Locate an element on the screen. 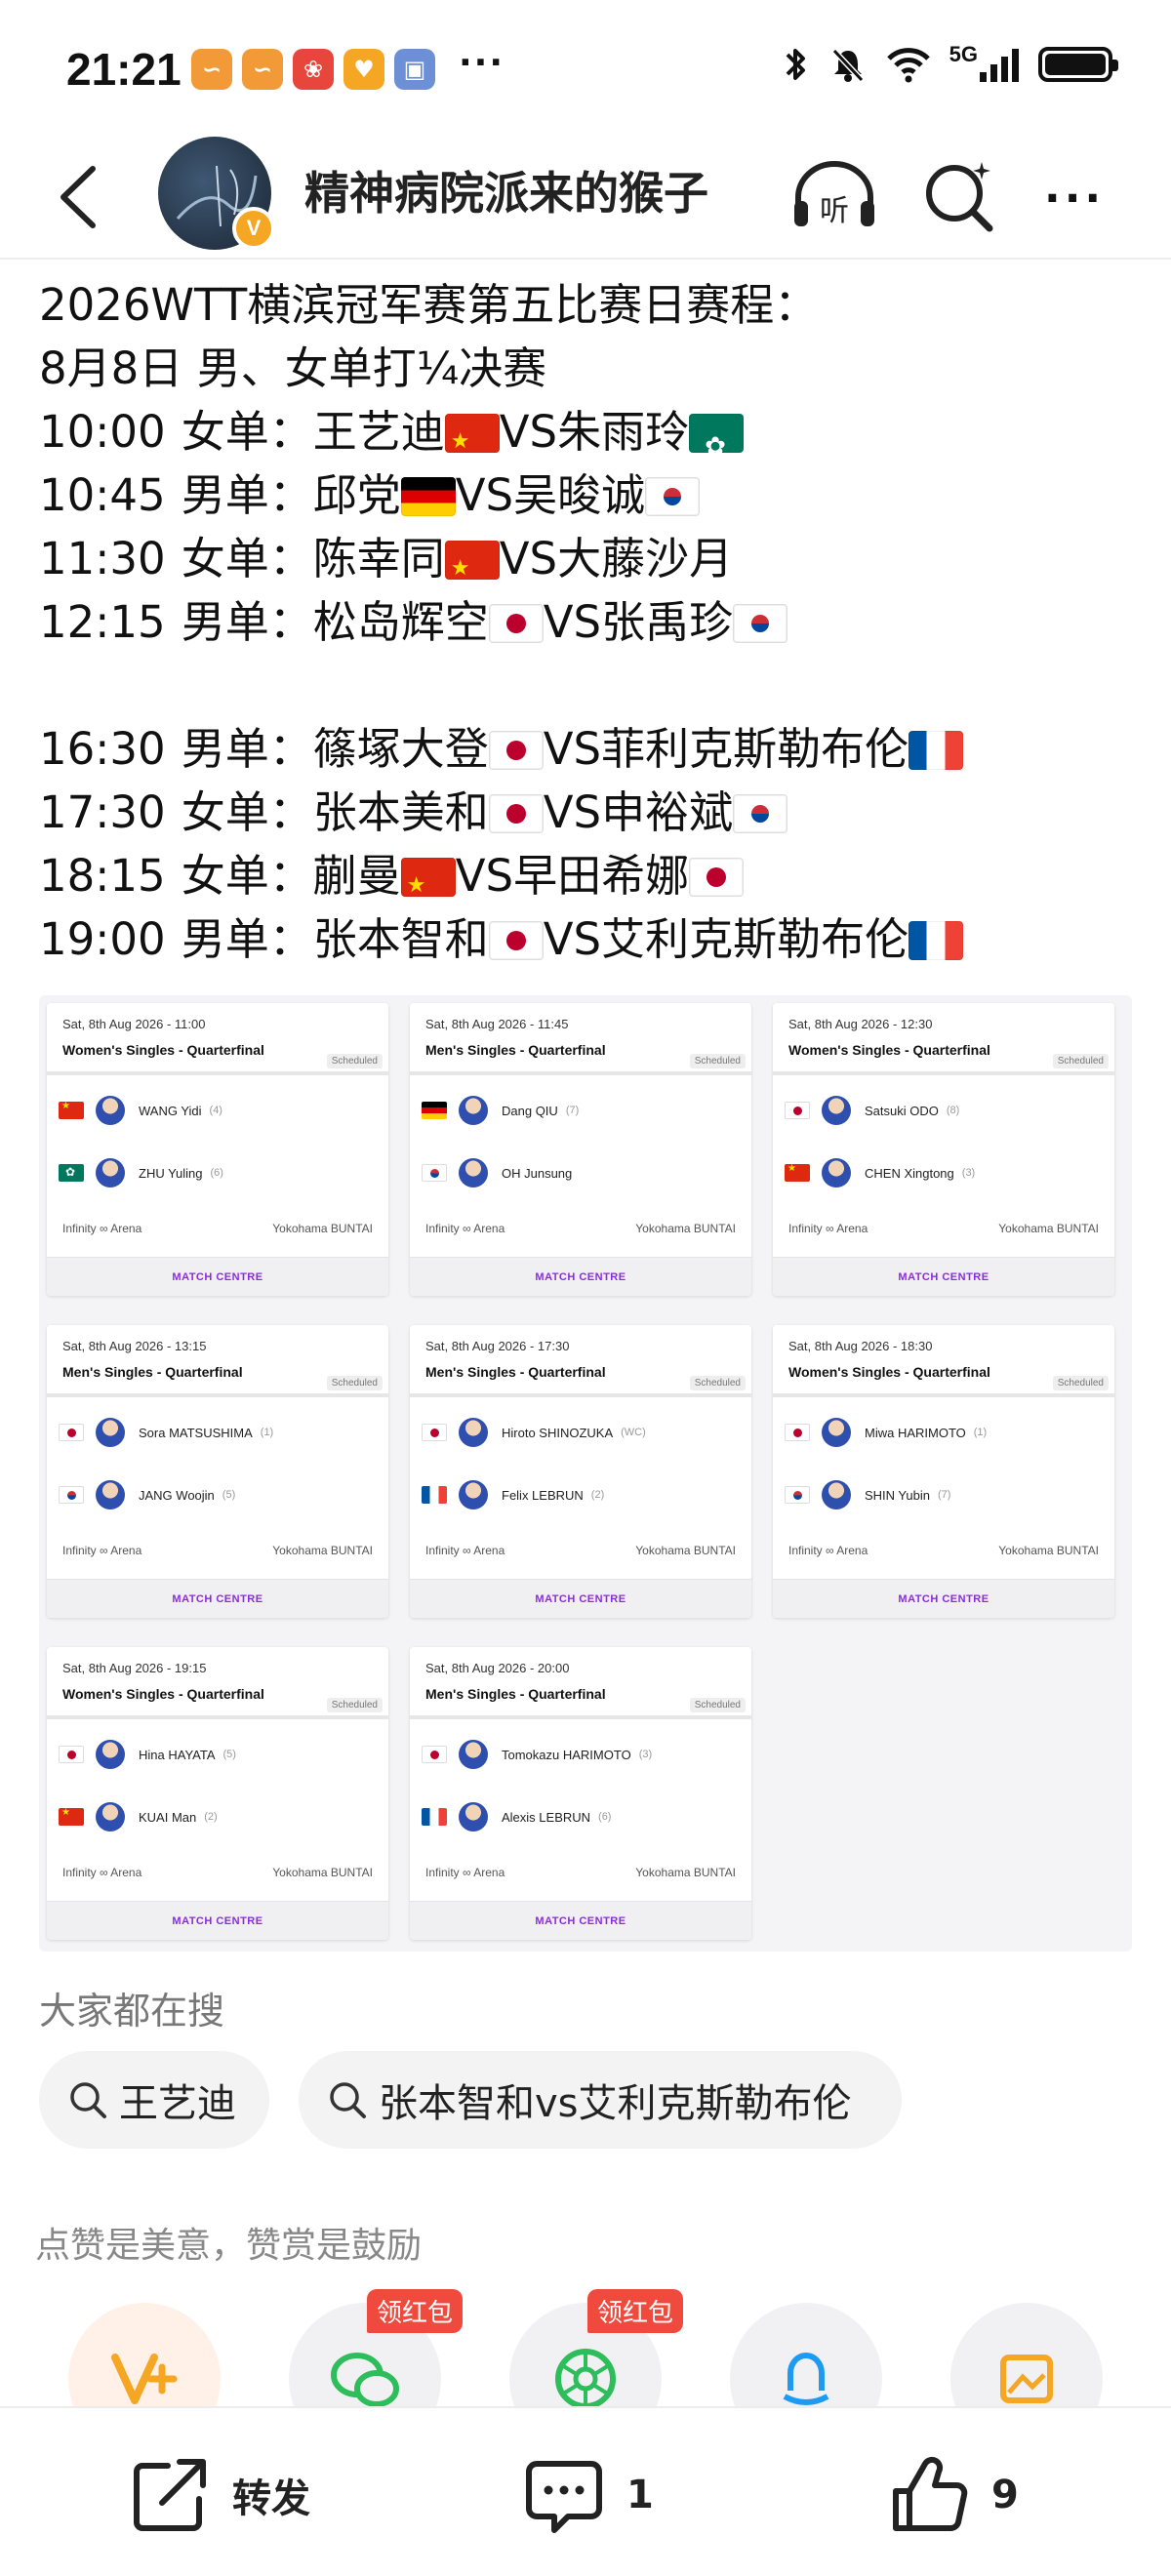 Image resolution: width=1171 pixels, height=2576 pixels. listen-button: 听 is located at coordinates (834, 195).